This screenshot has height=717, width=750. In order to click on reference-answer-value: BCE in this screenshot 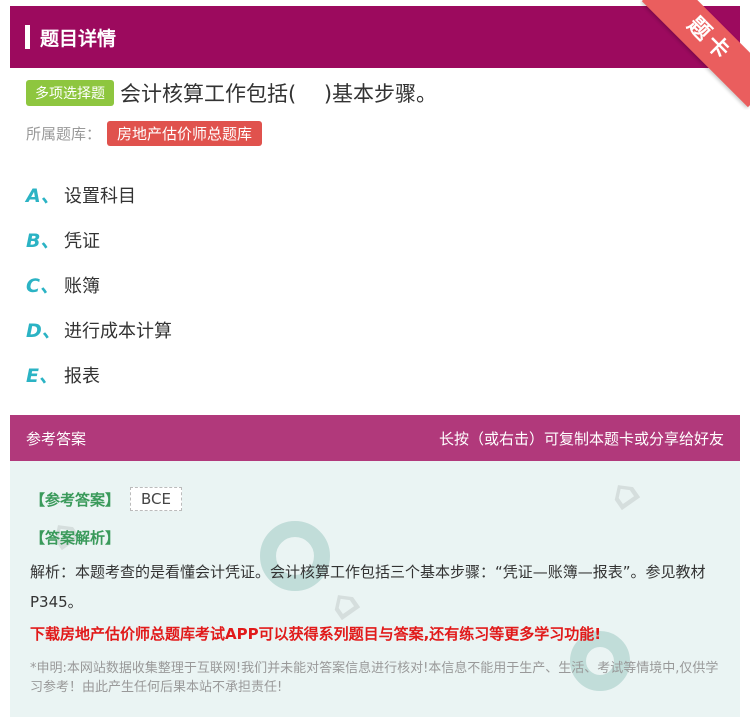, I will do `click(156, 499)`.